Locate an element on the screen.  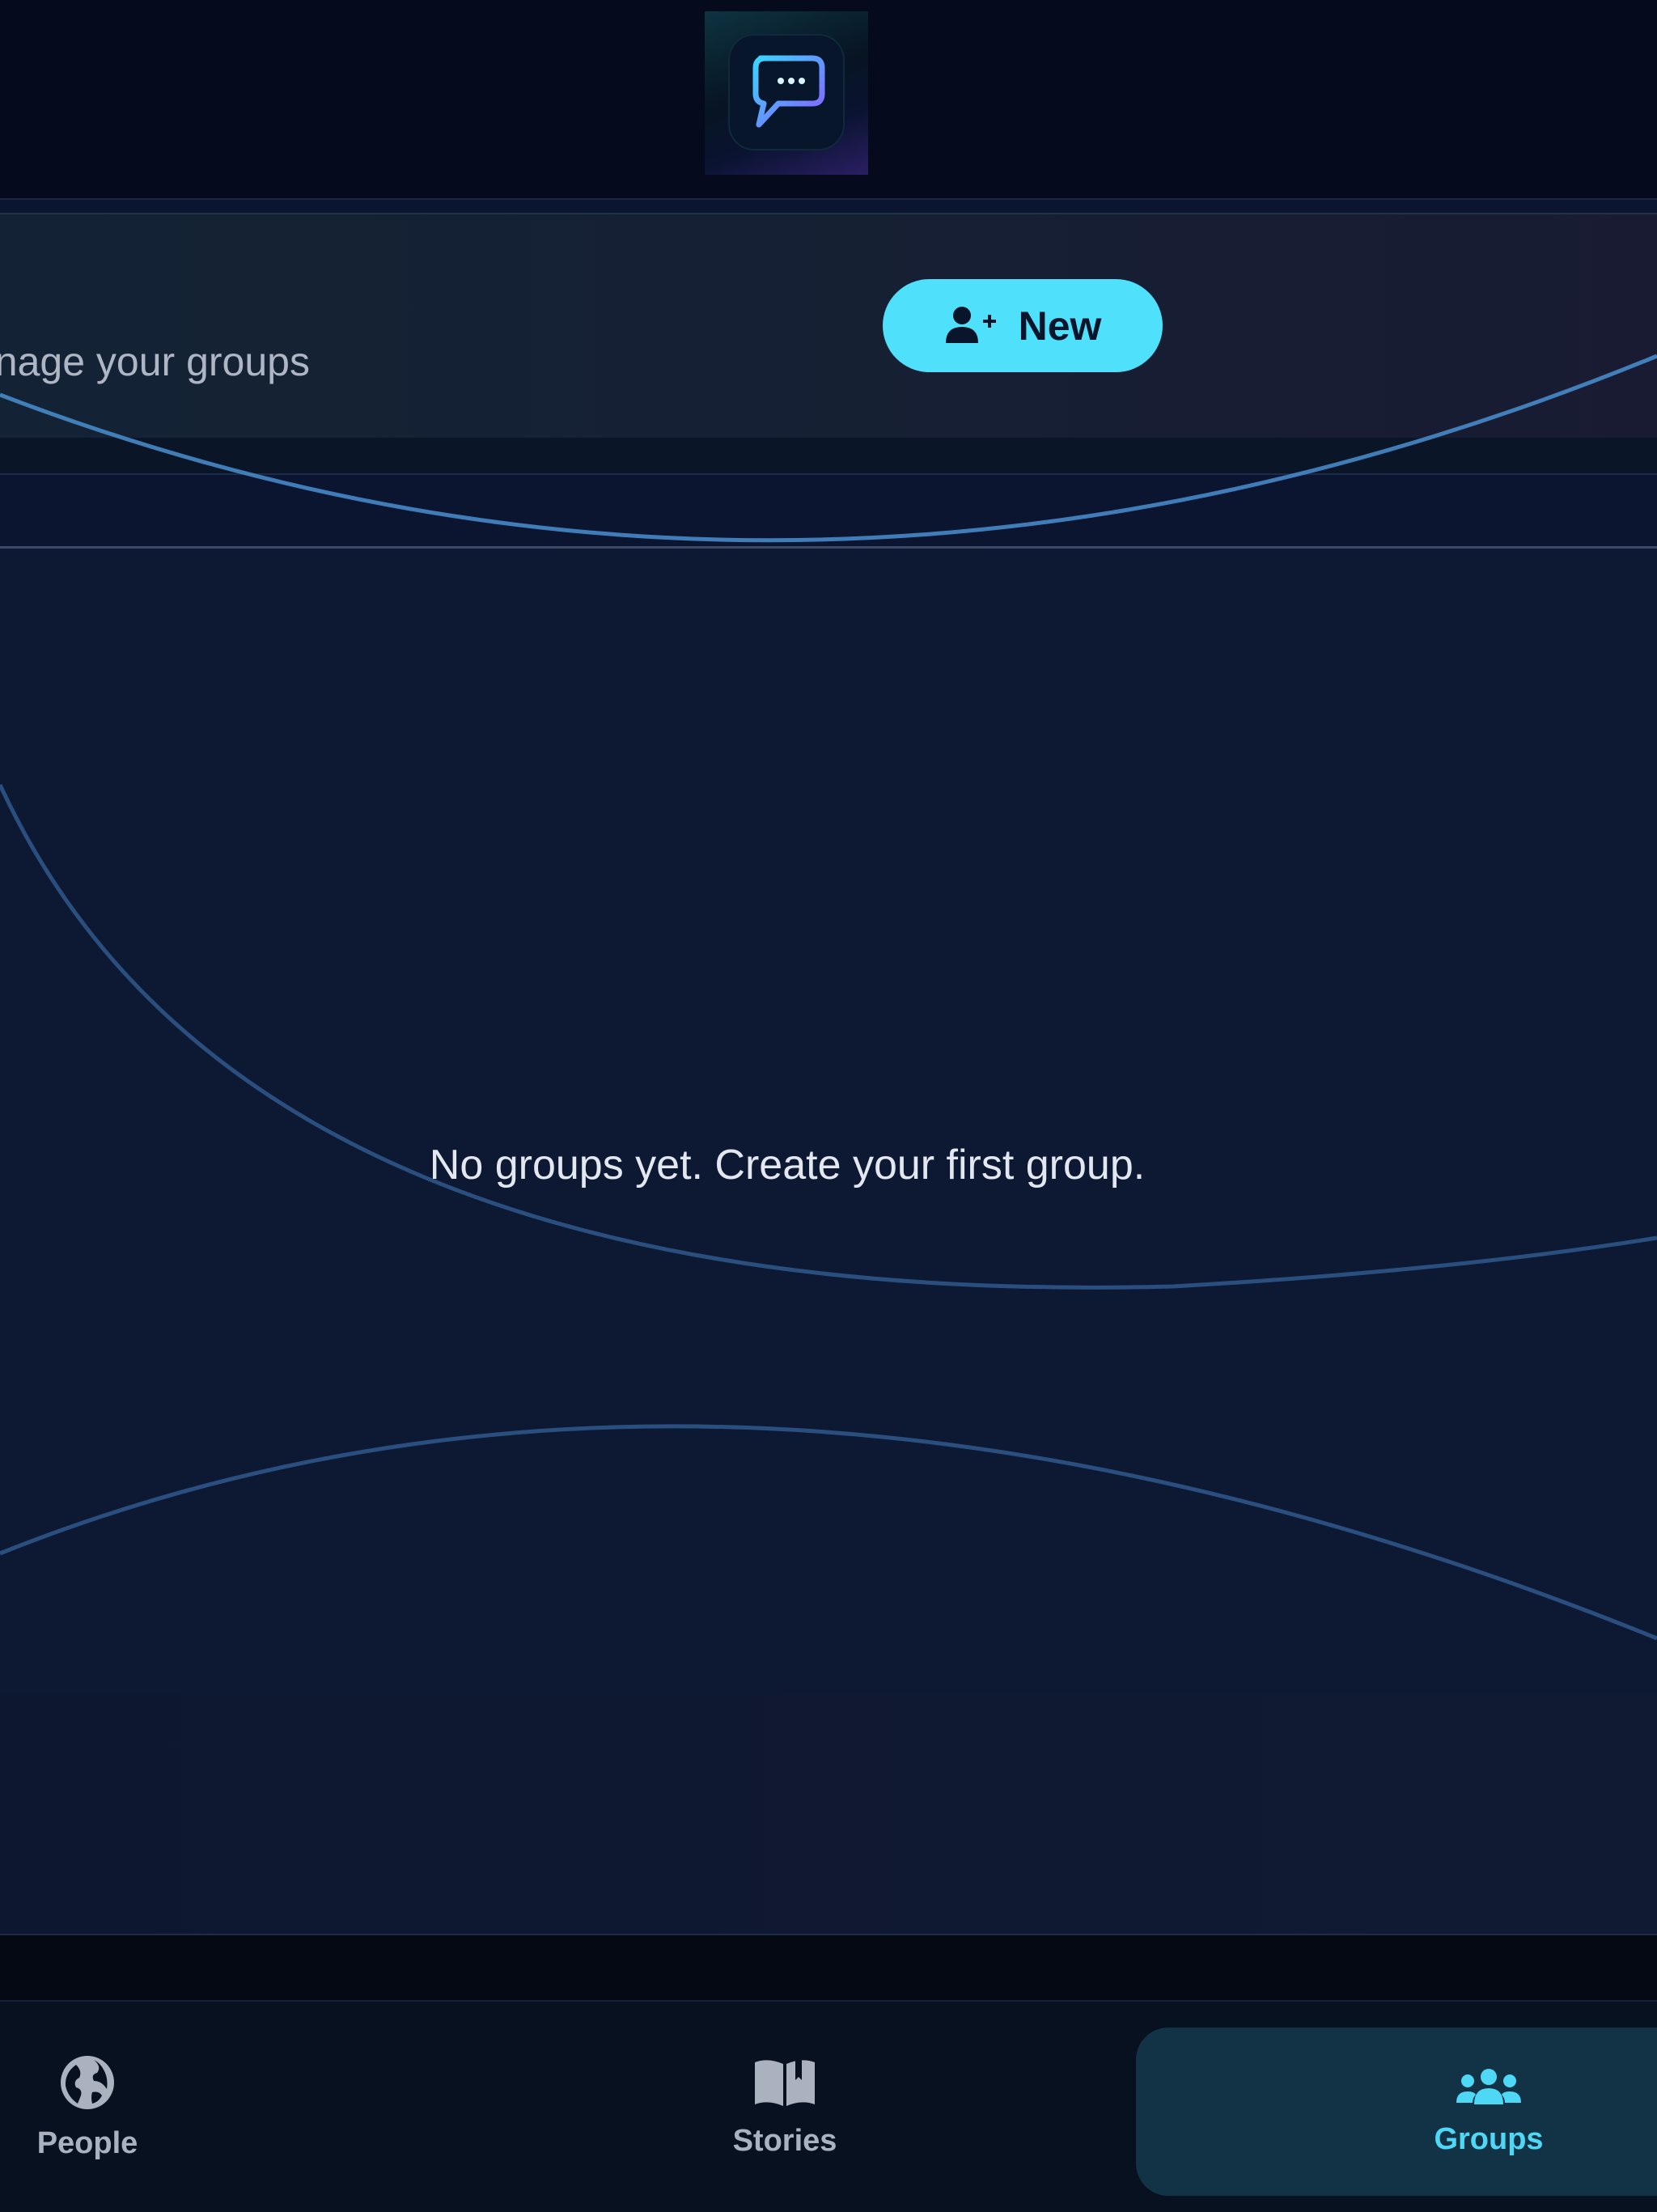
nav-label-people: People is located at coordinates (87, 2142).